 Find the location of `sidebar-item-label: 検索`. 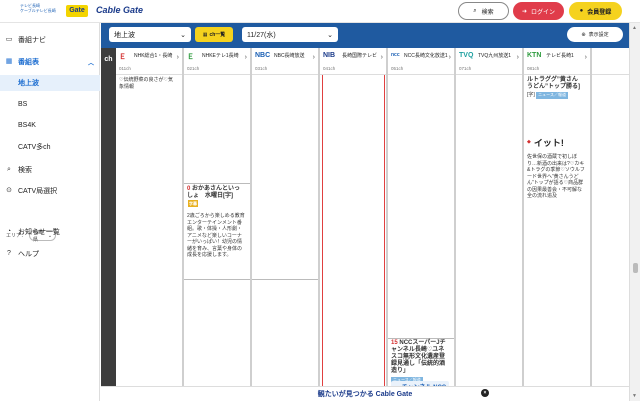

sidebar-item-label: 検索 is located at coordinates (25, 170).